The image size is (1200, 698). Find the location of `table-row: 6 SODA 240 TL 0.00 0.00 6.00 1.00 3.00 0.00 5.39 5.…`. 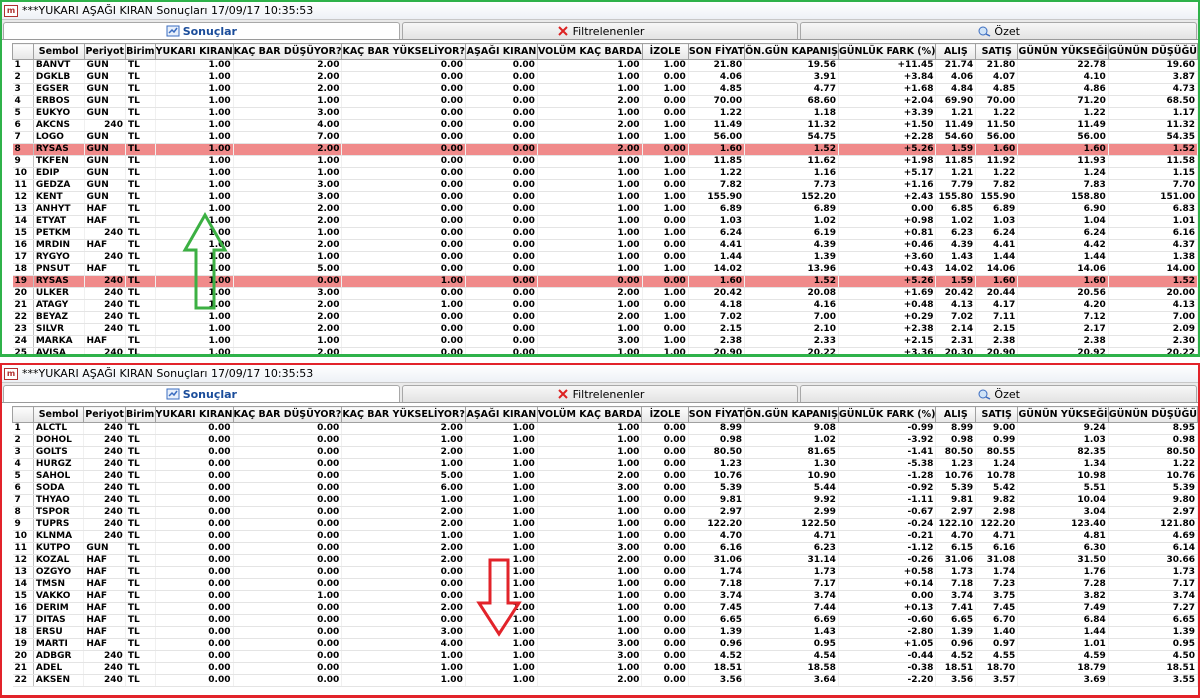

table-row: 6 SODA 240 TL 0.00 0.00 6.00 1.00 3.00 0.00 5.39 5.… is located at coordinates (605, 488).